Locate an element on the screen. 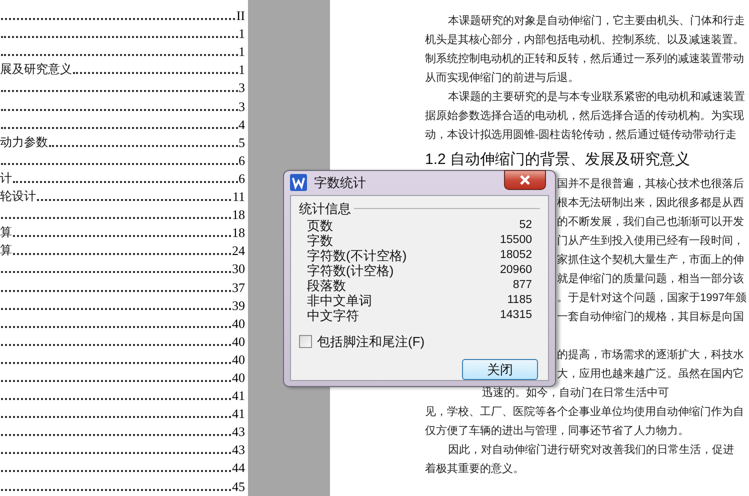 Image resolution: width=749 pixels, height=496 pixels. paragraph-line: 从而实现伸缩门的前进与后退。 is located at coordinates (502, 78).